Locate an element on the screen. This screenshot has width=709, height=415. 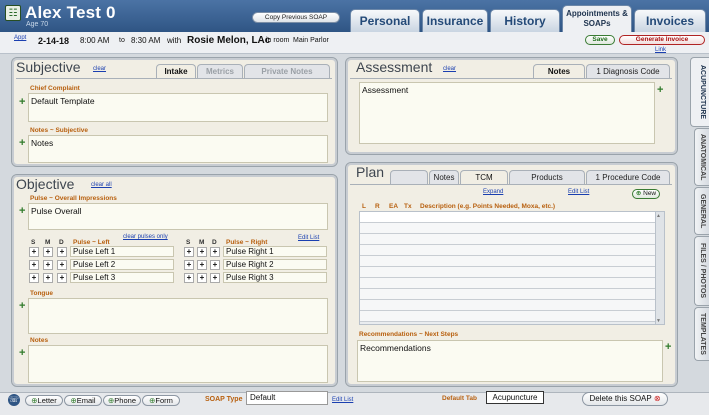
tab-procedure-code: 1 Procedure Code is located at coordinates (628, 177).